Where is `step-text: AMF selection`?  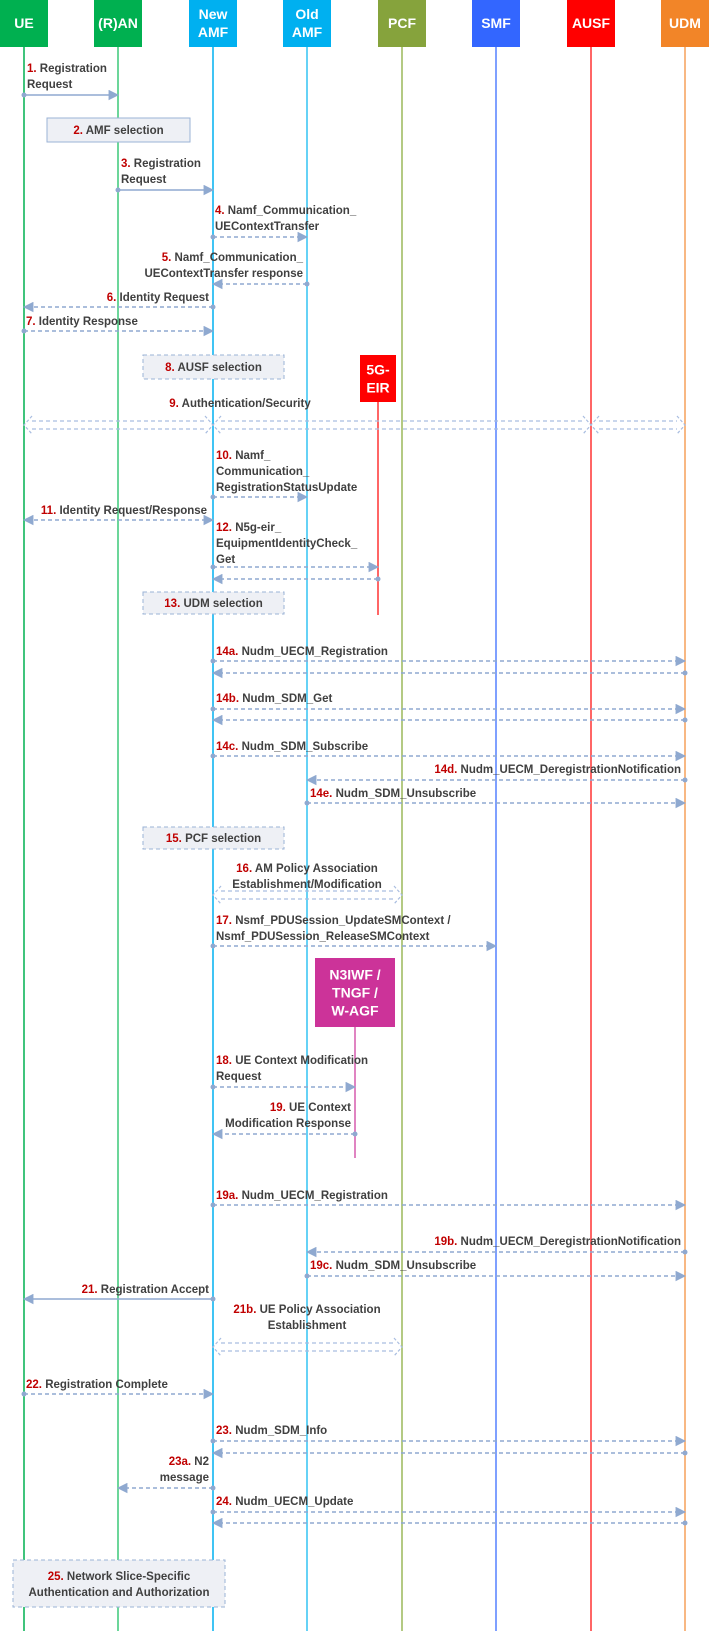 step-text: AMF selection is located at coordinates (123, 131).